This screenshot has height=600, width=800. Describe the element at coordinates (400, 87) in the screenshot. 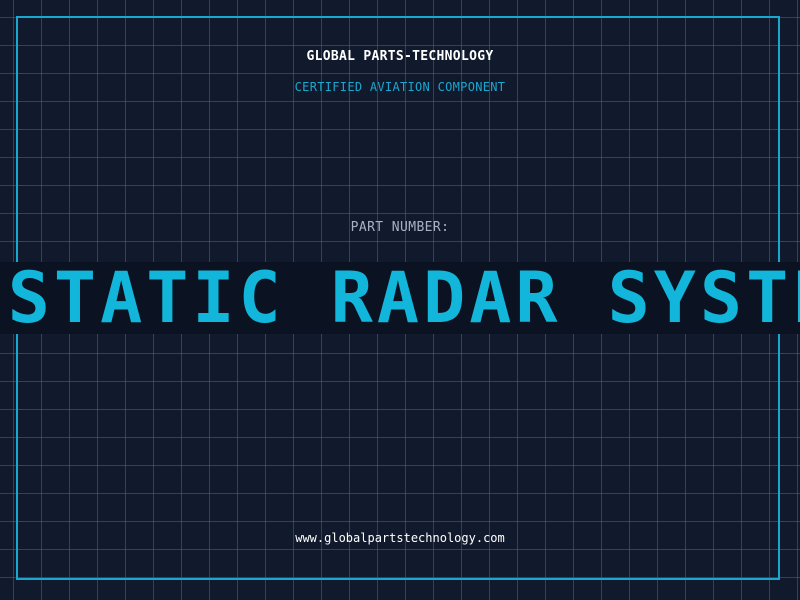

I see `certification-subtitle: CERTIFIED AVIATION COMPONENT` at that location.